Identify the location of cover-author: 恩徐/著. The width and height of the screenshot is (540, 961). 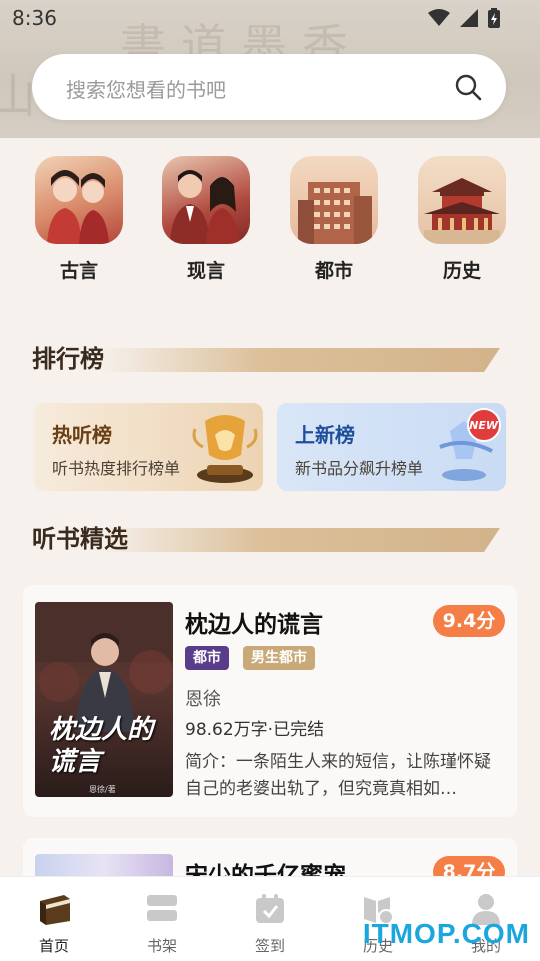
(102, 789).